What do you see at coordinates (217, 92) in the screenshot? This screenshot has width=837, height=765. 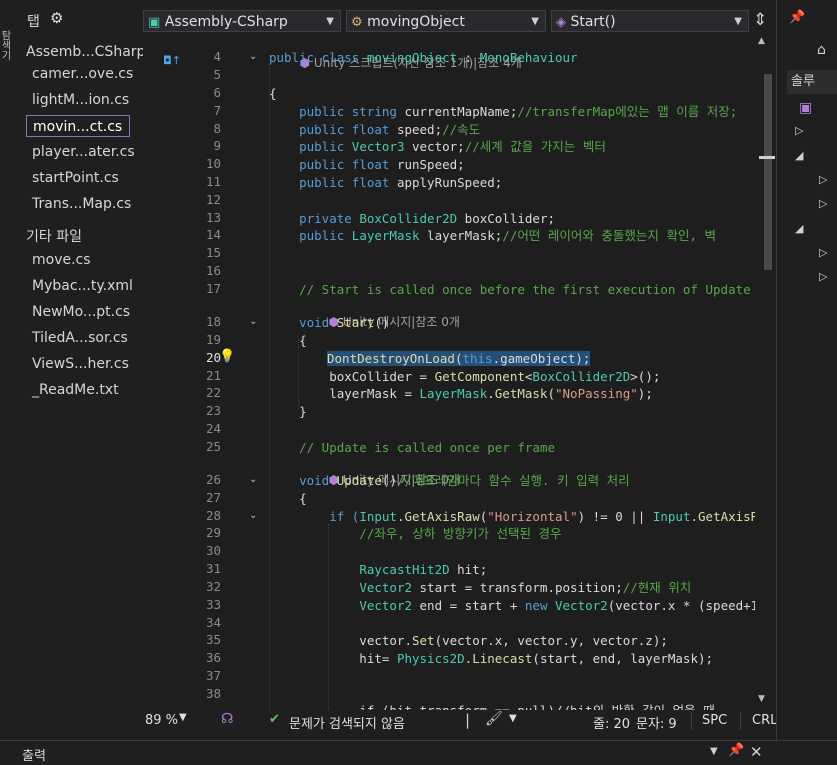 I see `line-number: 6` at bounding box center [217, 92].